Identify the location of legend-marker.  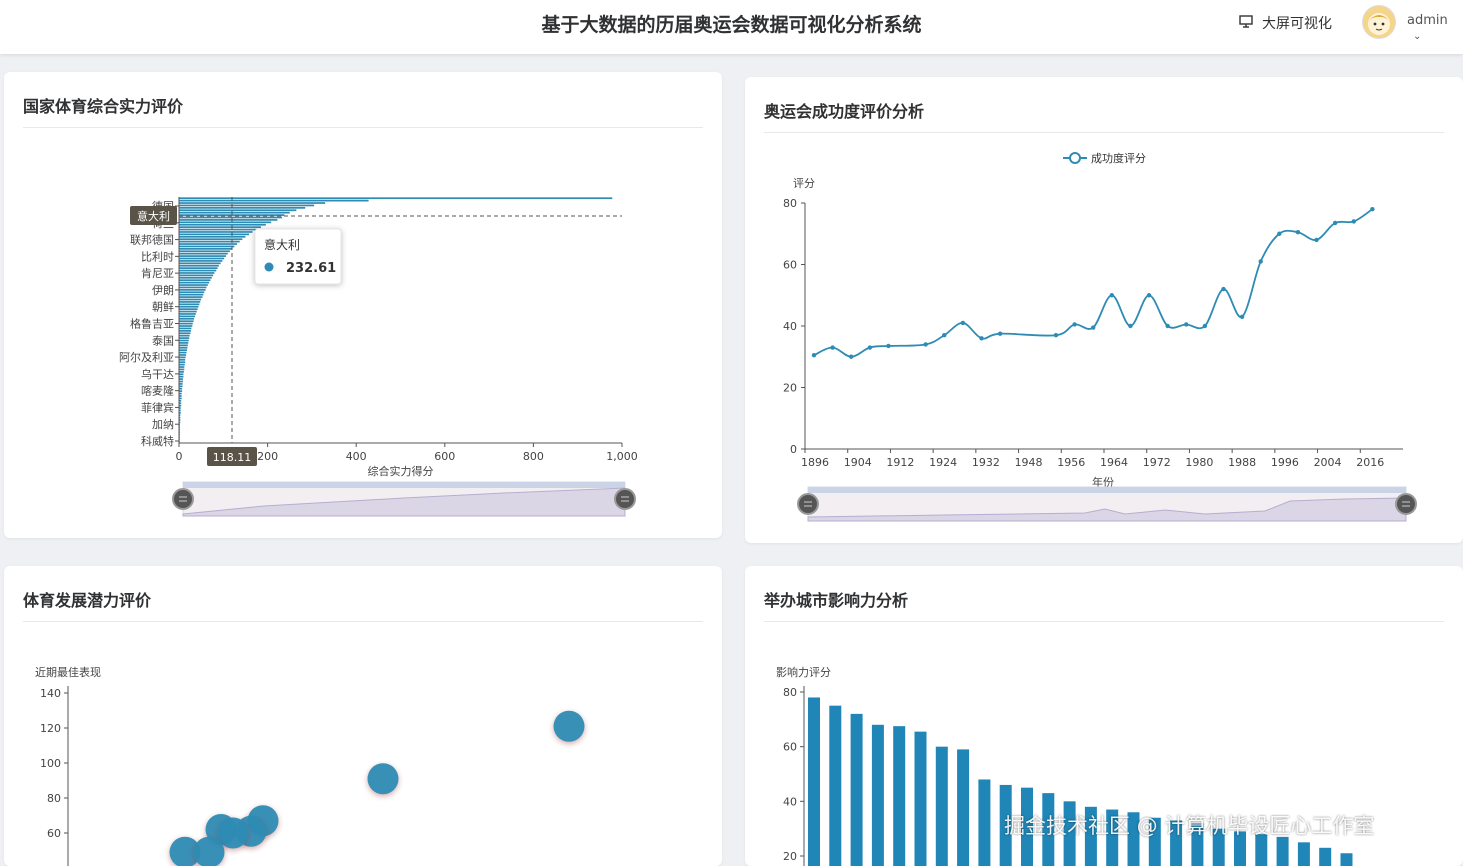
(1075, 158).